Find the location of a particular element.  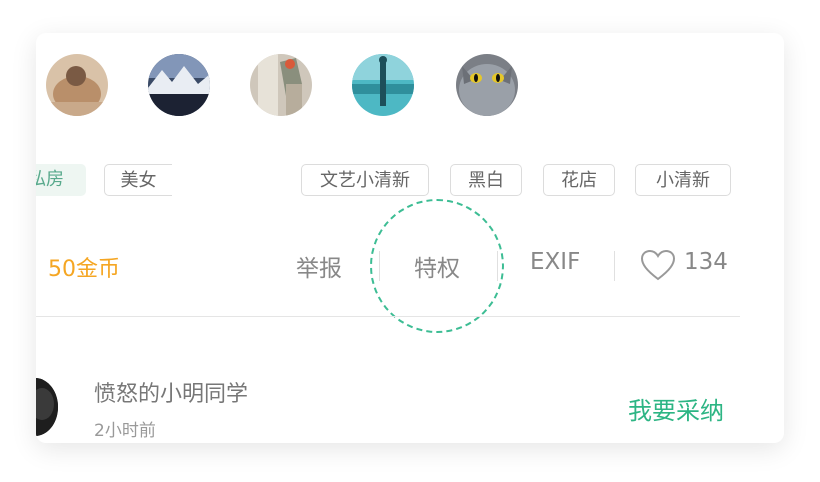

tag-chip: 美女 is located at coordinates (138, 180).